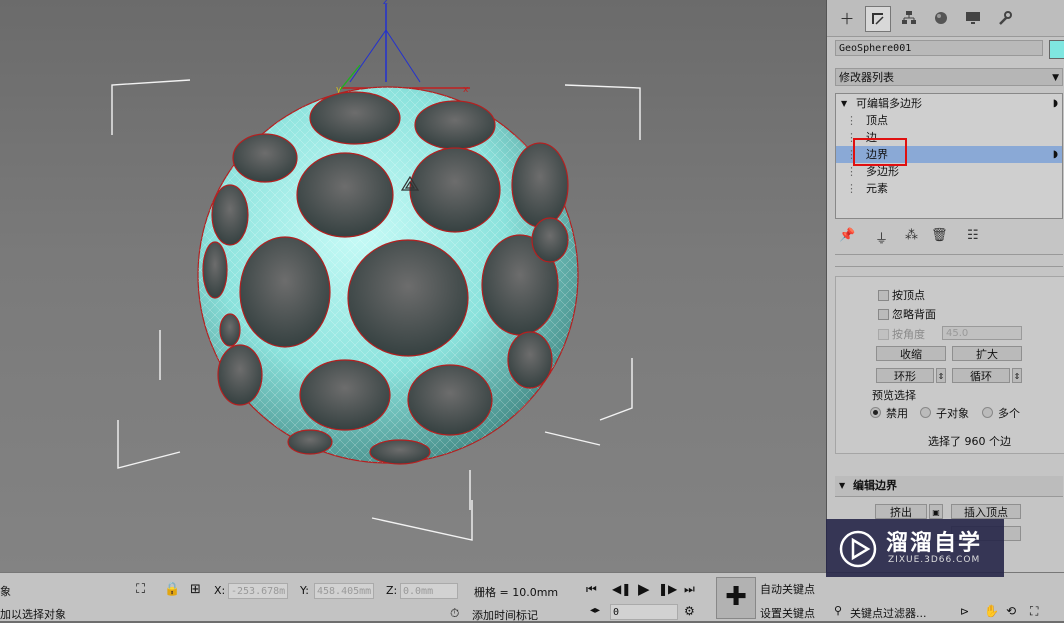  What do you see at coordinates (787, 589) in the screenshot?
I see `auto-key-button: 自动关键点` at bounding box center [787, 589].